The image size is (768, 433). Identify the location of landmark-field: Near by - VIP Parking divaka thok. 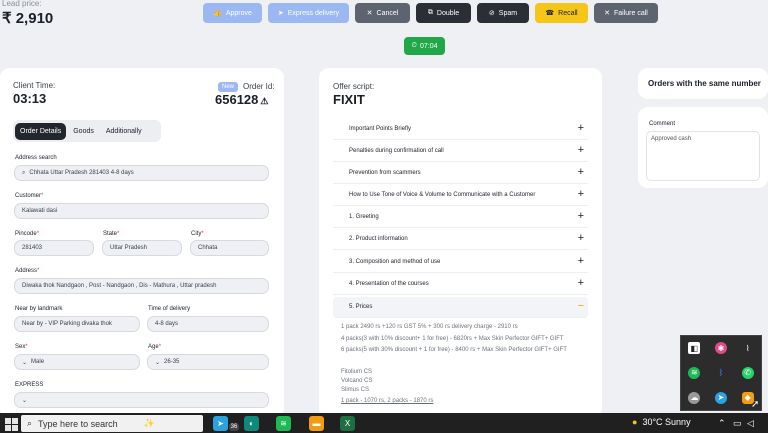
(77, 324).